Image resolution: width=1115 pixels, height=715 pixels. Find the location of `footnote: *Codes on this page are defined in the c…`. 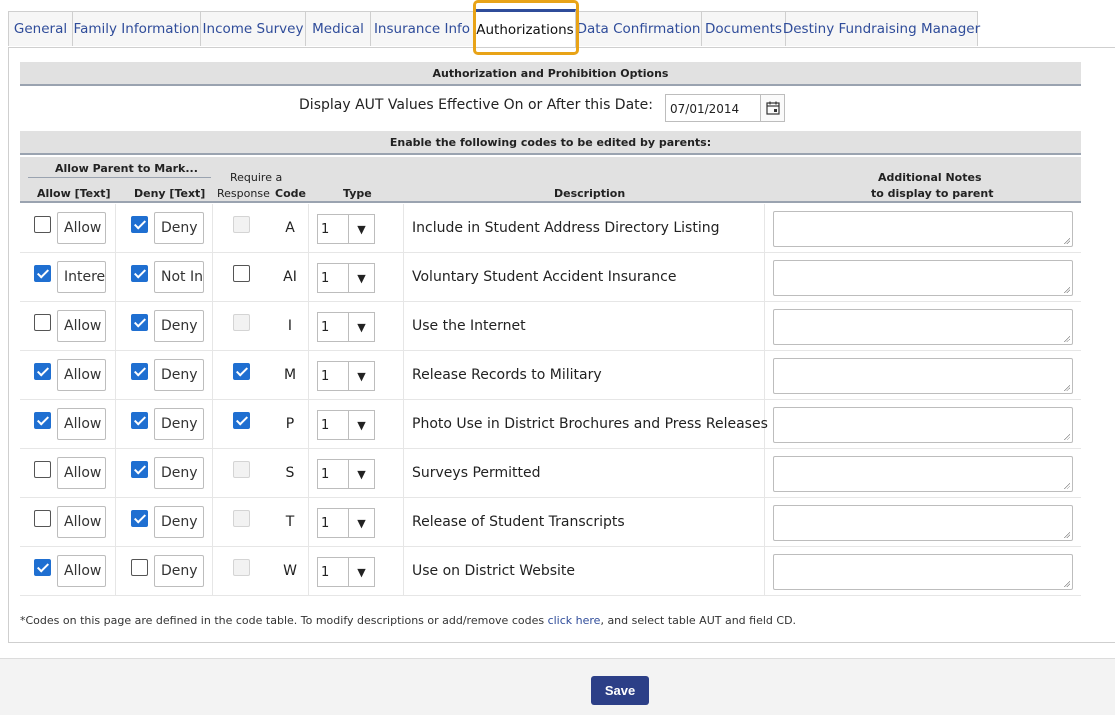

footnote: *Codes on this page are defined in the c… is located at coordinates (408, 620).